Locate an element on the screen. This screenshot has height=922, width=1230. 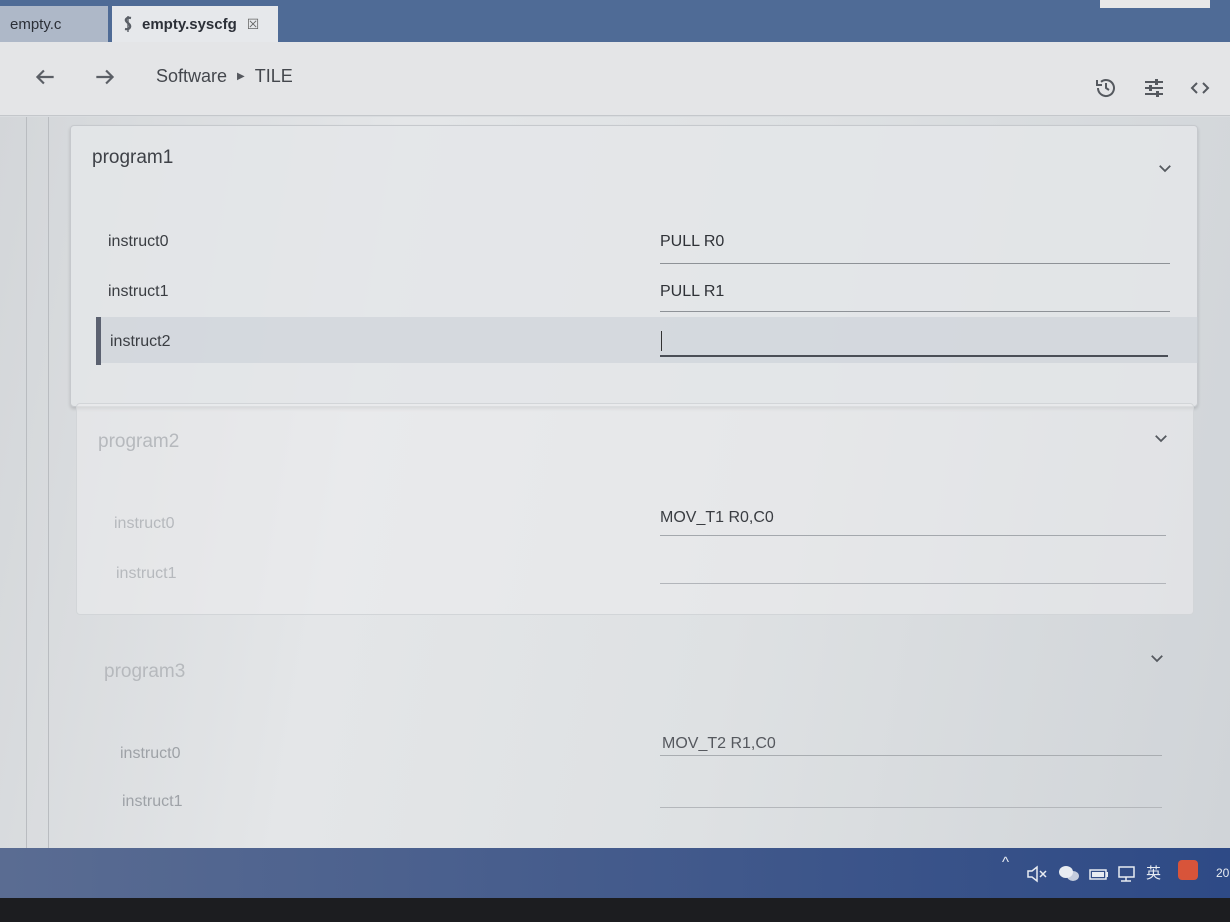
monitor-bezel is located at coordinates (615, 910).